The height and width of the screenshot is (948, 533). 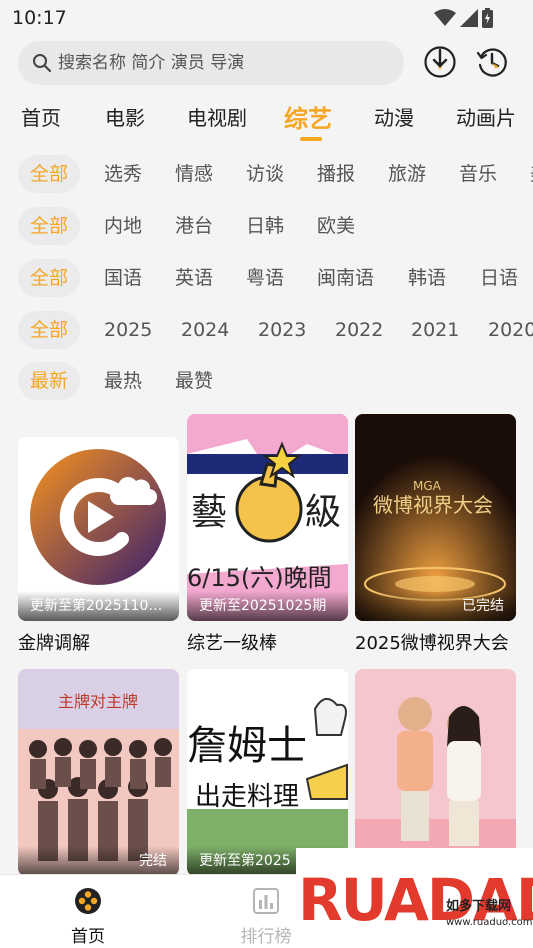 What do you see at coordinates (49, 226) in the screenshot?
I see `filter-region-all: 全部` at bounding box center [49, 226].